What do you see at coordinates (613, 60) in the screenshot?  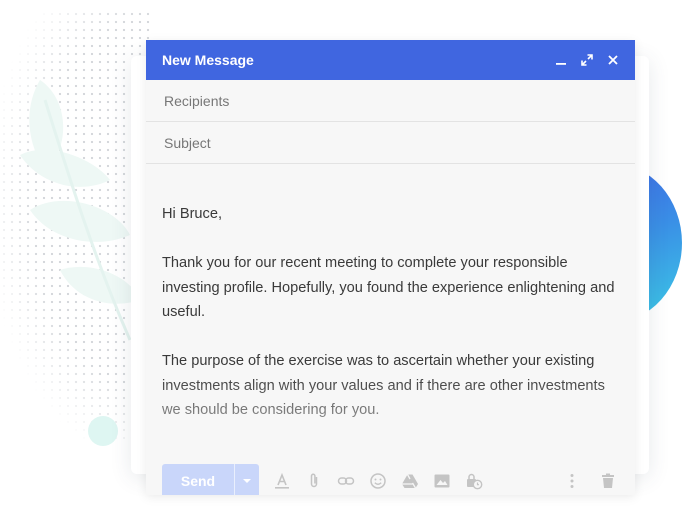 I see `close-icon` at bounding box center [613, 60].